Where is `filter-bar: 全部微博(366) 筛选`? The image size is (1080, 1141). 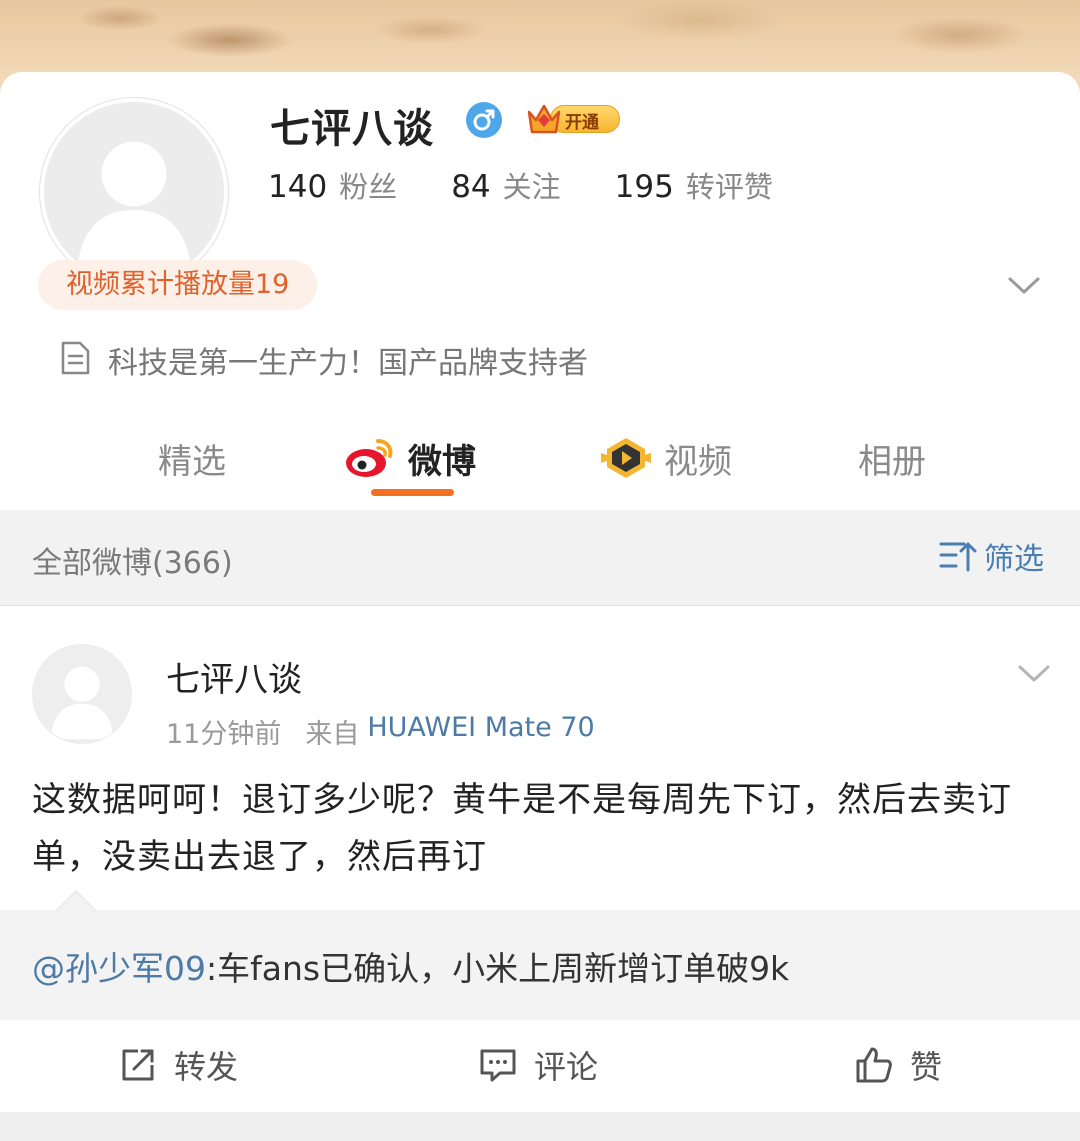
filter-bar: 全部微博(366) 筛选 is located at coordinates (540, 558).